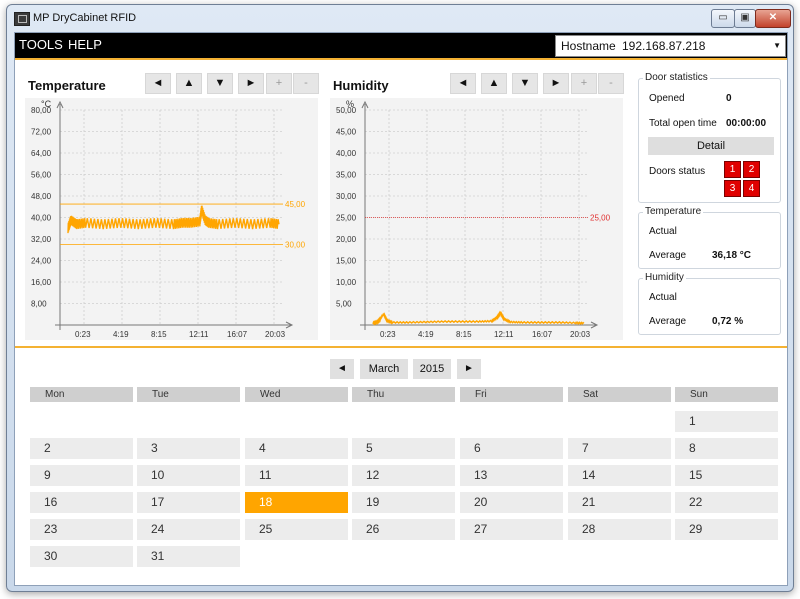 This screenshot has width=800, height=599. I want to click on calendar-day: 30, so click(81, 556).